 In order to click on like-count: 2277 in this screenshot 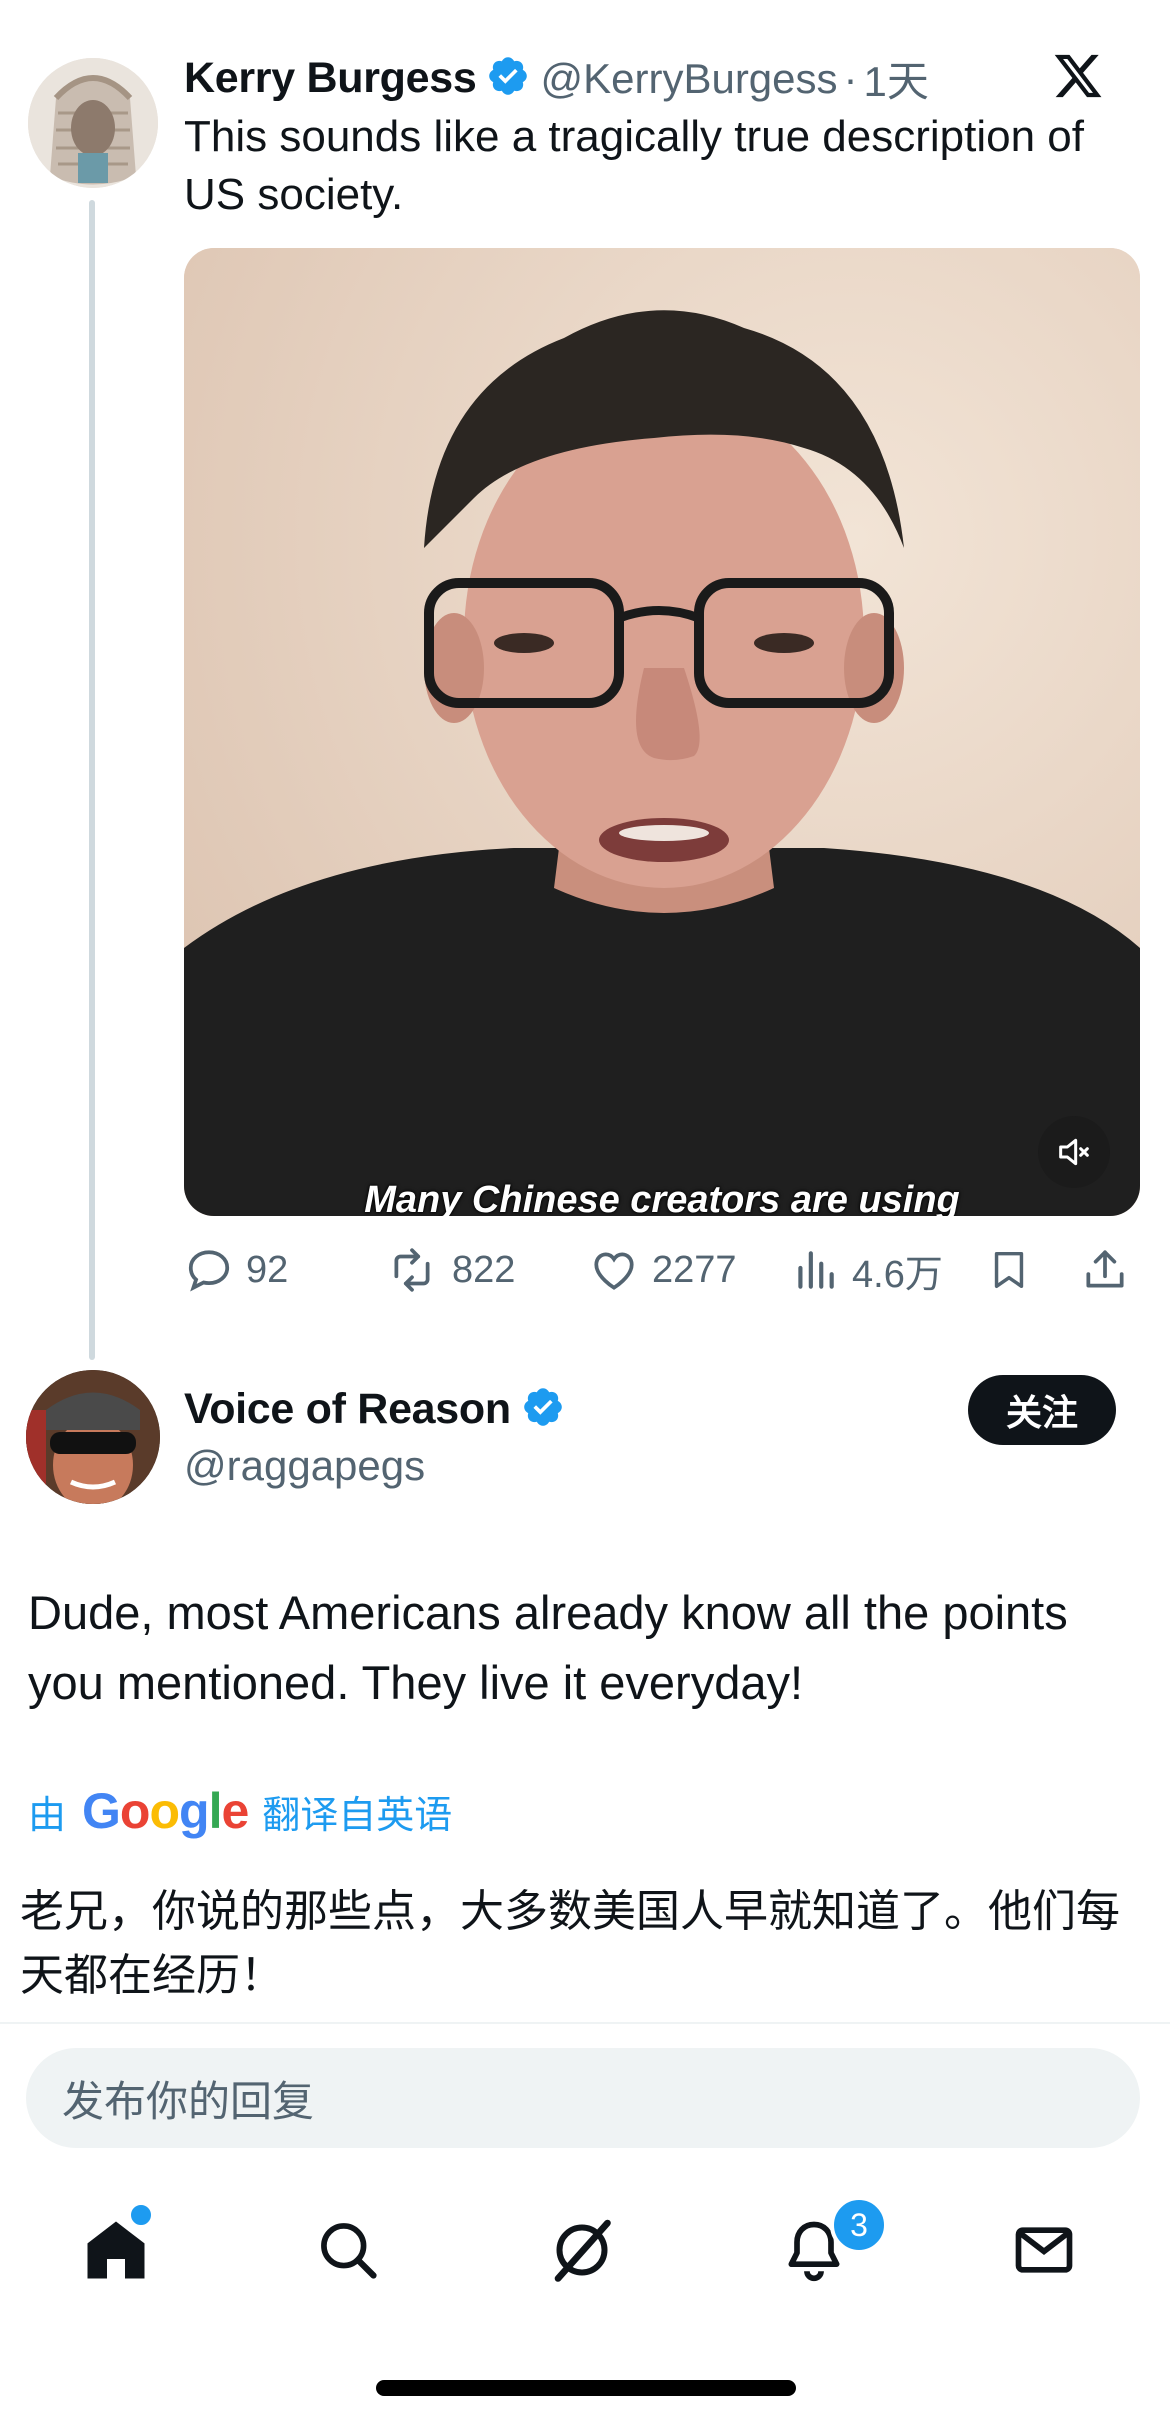, I will do `click(694, 1269)`.